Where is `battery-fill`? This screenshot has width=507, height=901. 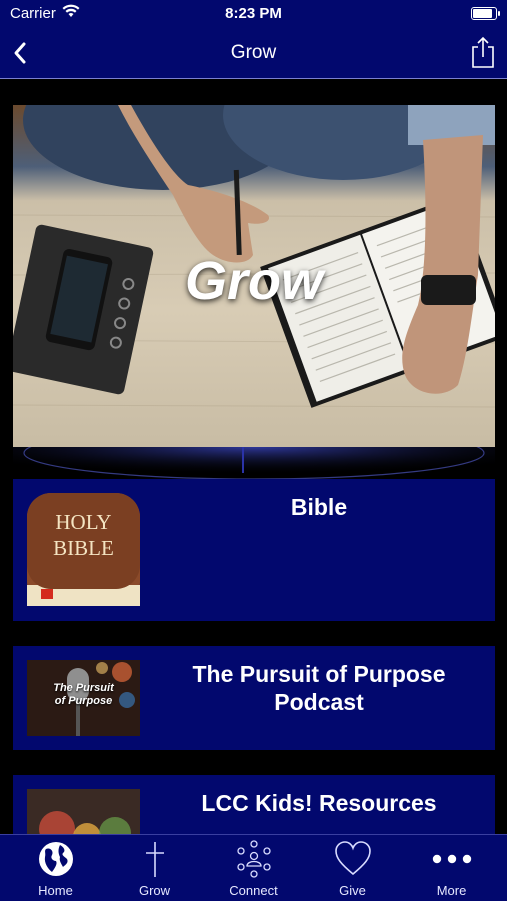
battery-fill is located at coordinates (482, 13).